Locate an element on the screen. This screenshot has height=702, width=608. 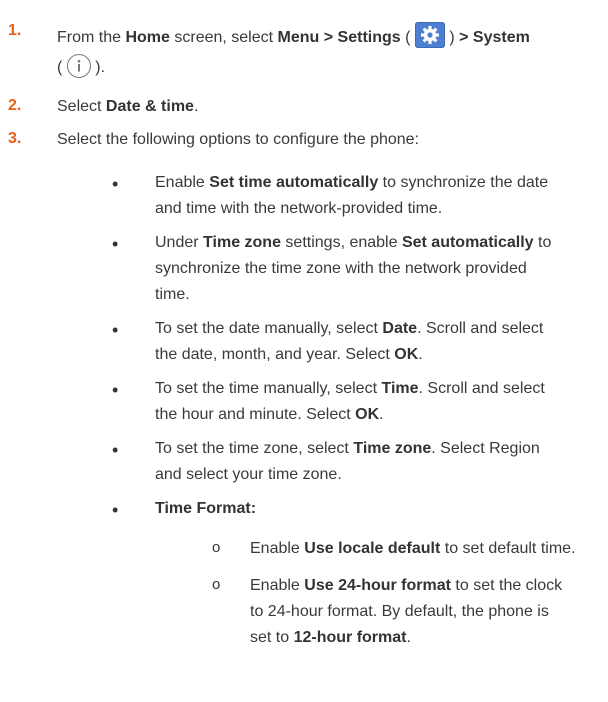
time-format-label: Time Format: is located at coordinates (206, 508).